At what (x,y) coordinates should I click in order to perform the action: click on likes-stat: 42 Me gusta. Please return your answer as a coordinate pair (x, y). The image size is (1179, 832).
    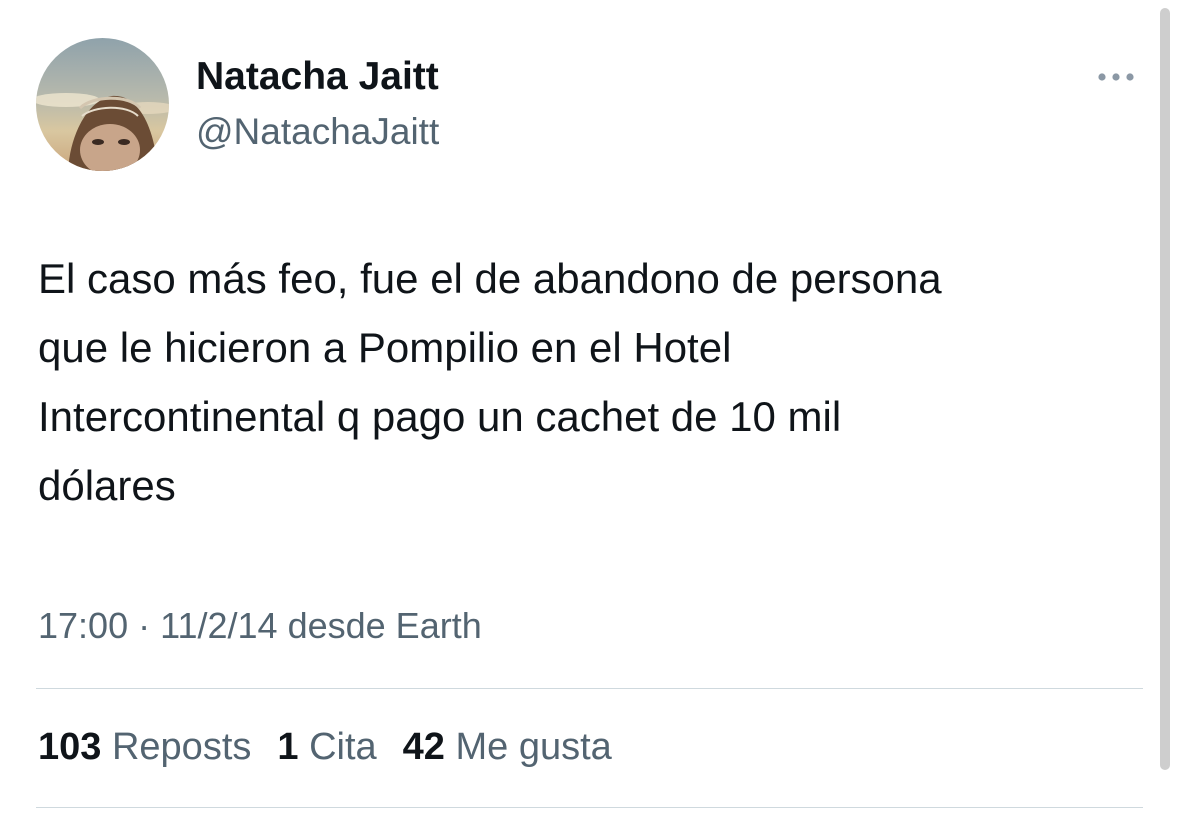
    Looking at the image, I should click on (507, 747).